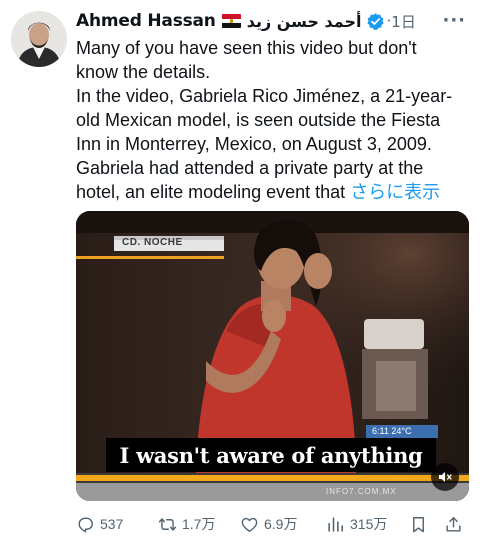 The height and width of the screenshot is (545, 480). Describe the element at coordinates (418, 524) in the screenshot. I see `bookmark-icon` at that location.